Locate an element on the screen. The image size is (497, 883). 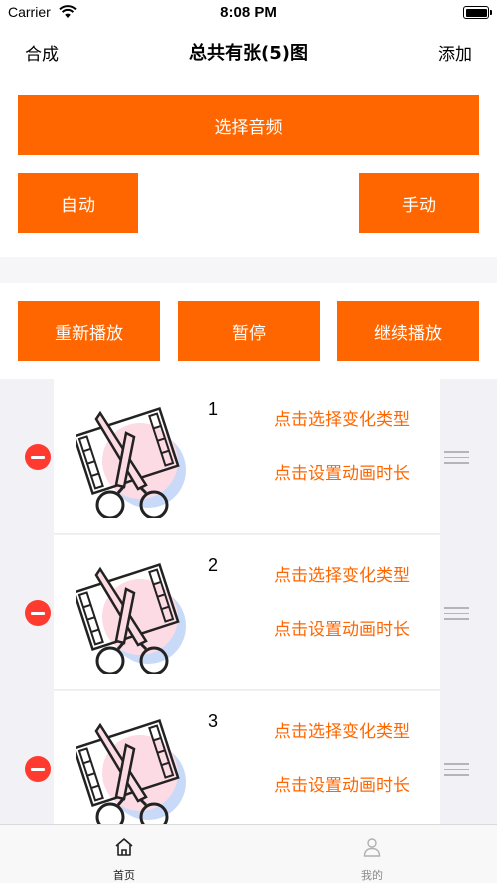
status-bar: Carrier 8:08 PM is located at coordinates (248, 13).